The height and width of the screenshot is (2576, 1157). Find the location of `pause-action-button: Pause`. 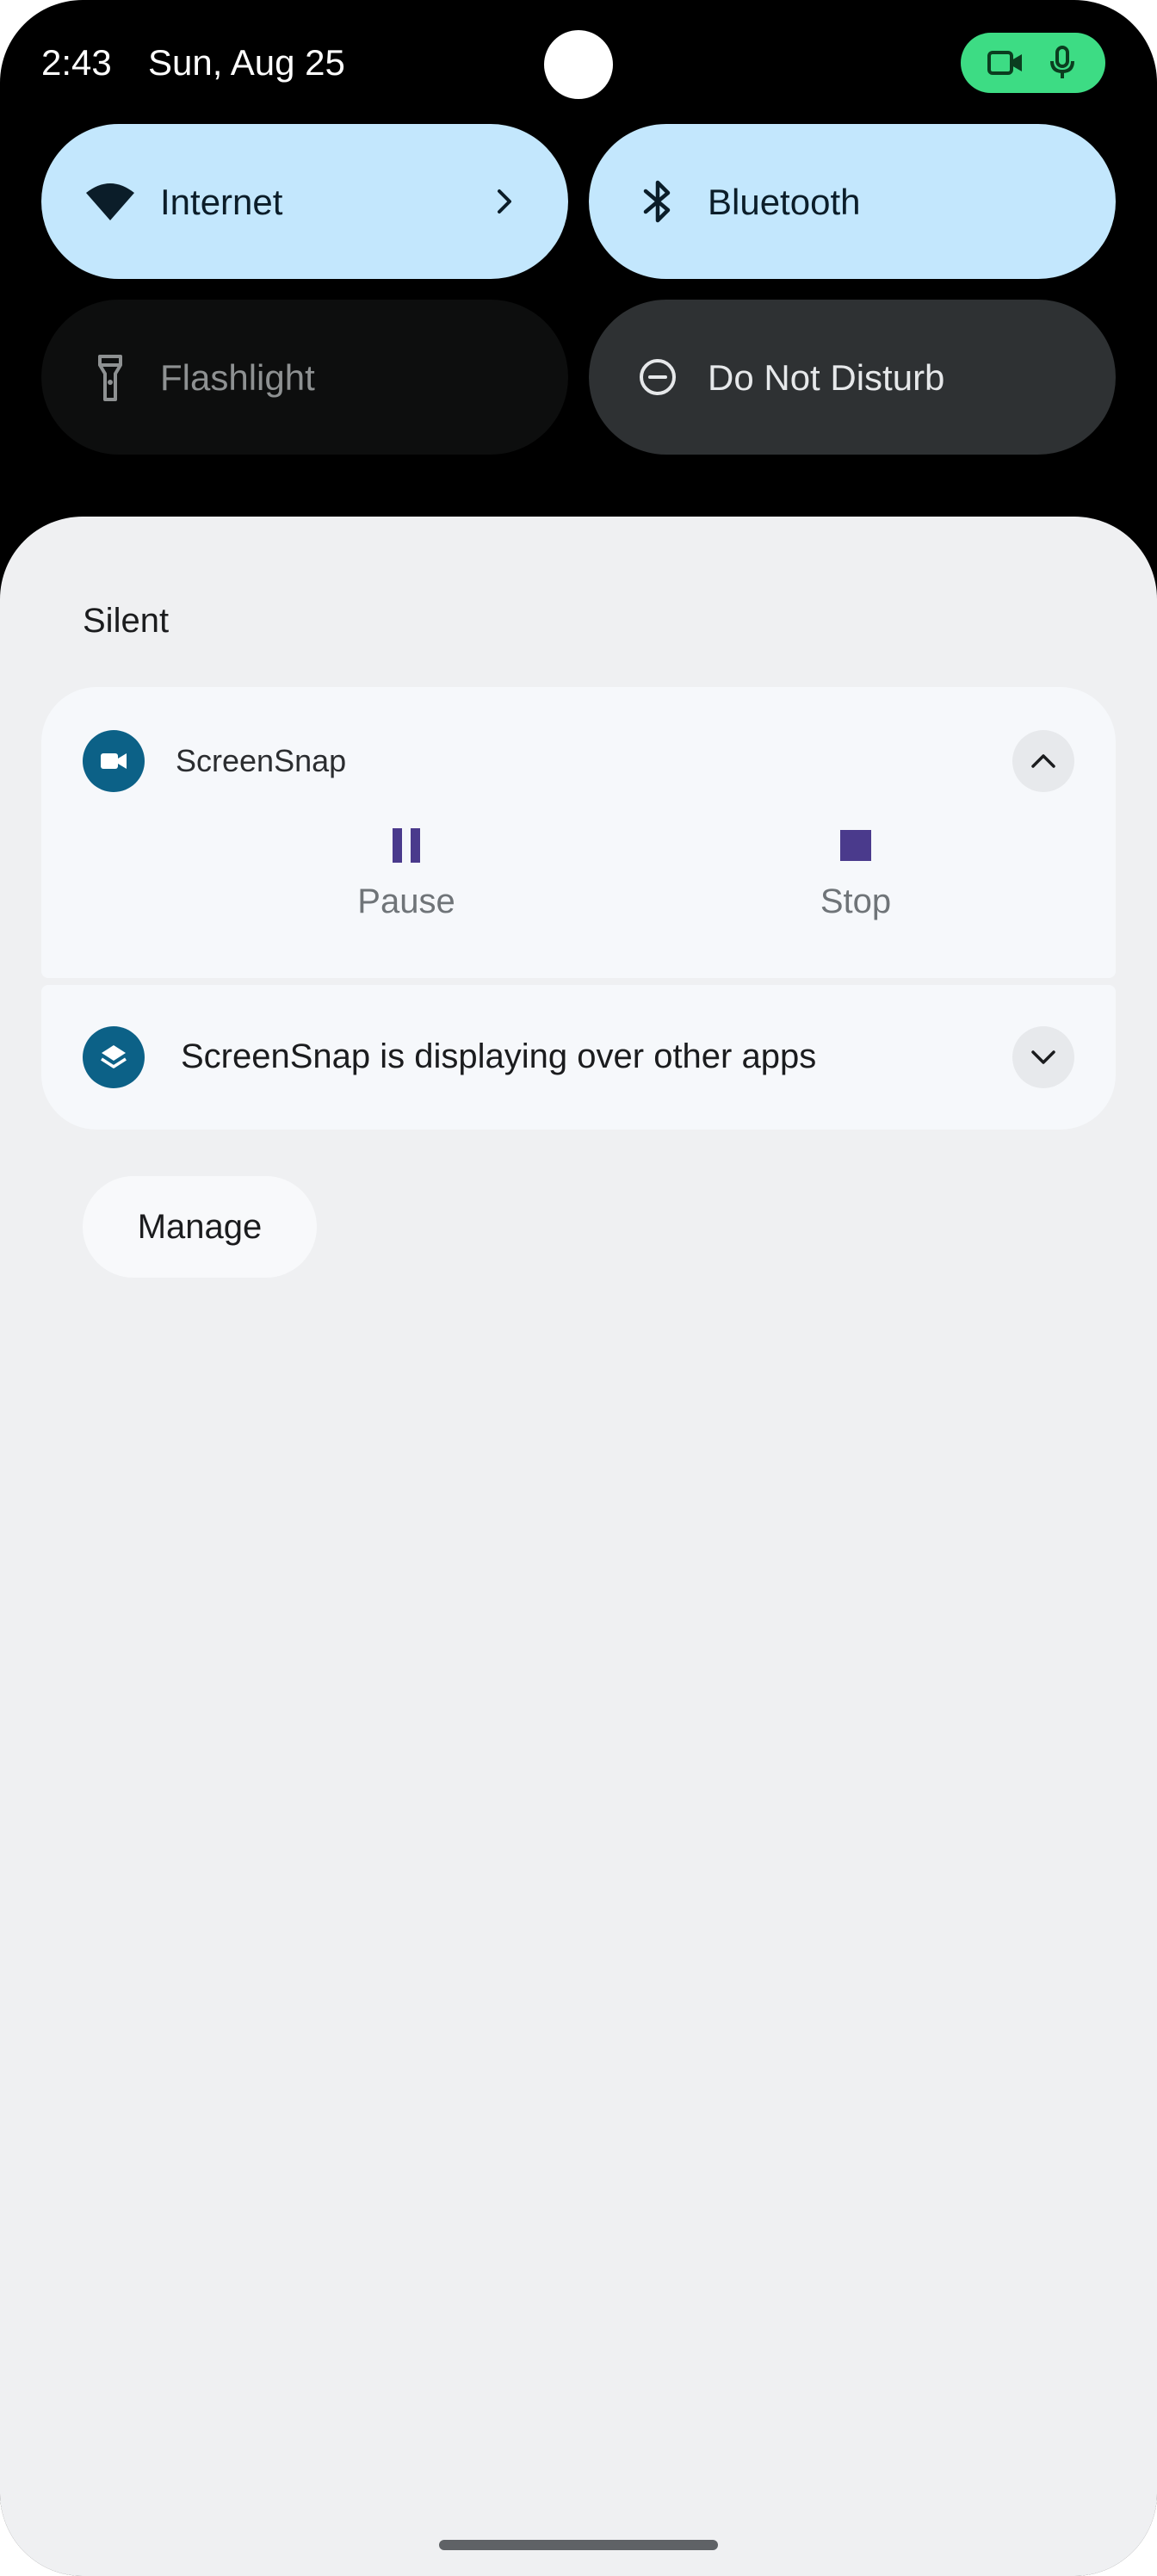

pause-action-button: Pause is located at coordinates (407, 884).